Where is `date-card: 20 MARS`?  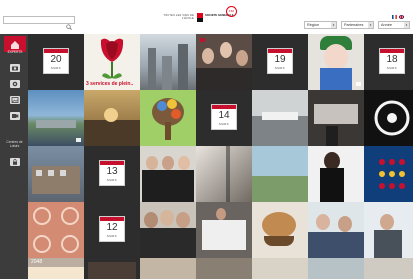 date-card: 20 MARS is located at coordinates (56, 61).